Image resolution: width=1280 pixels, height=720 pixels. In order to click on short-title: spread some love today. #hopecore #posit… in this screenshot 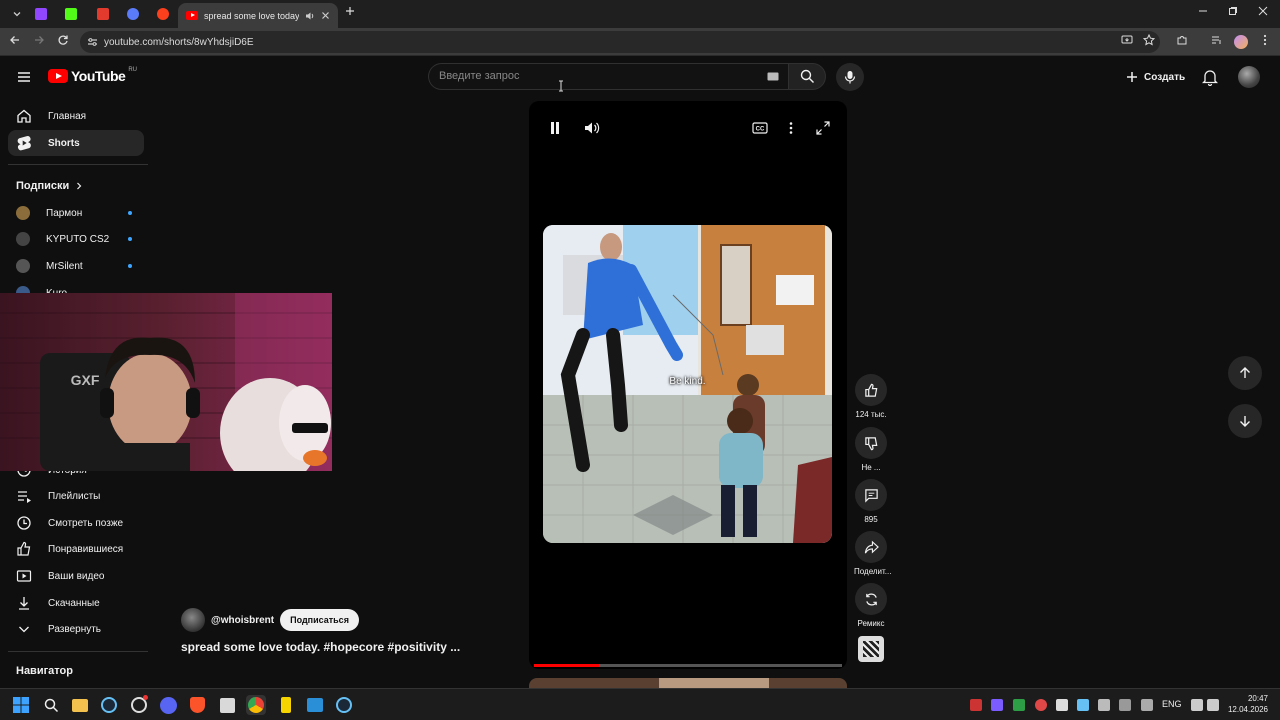, I will do `click(320, 647)`.